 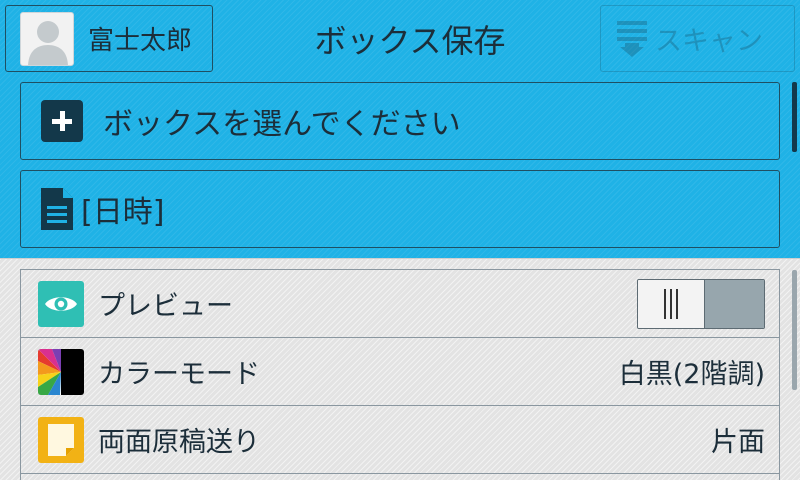 I want to click on header-scrollbar, so click(x=794, y=117).